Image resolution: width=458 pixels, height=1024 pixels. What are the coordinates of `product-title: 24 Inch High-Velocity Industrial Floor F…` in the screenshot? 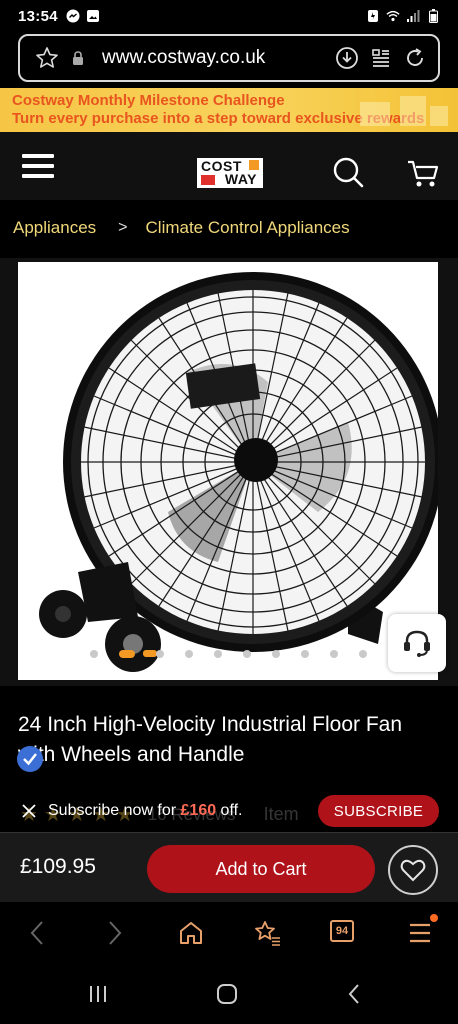 It's located at (233, 740).